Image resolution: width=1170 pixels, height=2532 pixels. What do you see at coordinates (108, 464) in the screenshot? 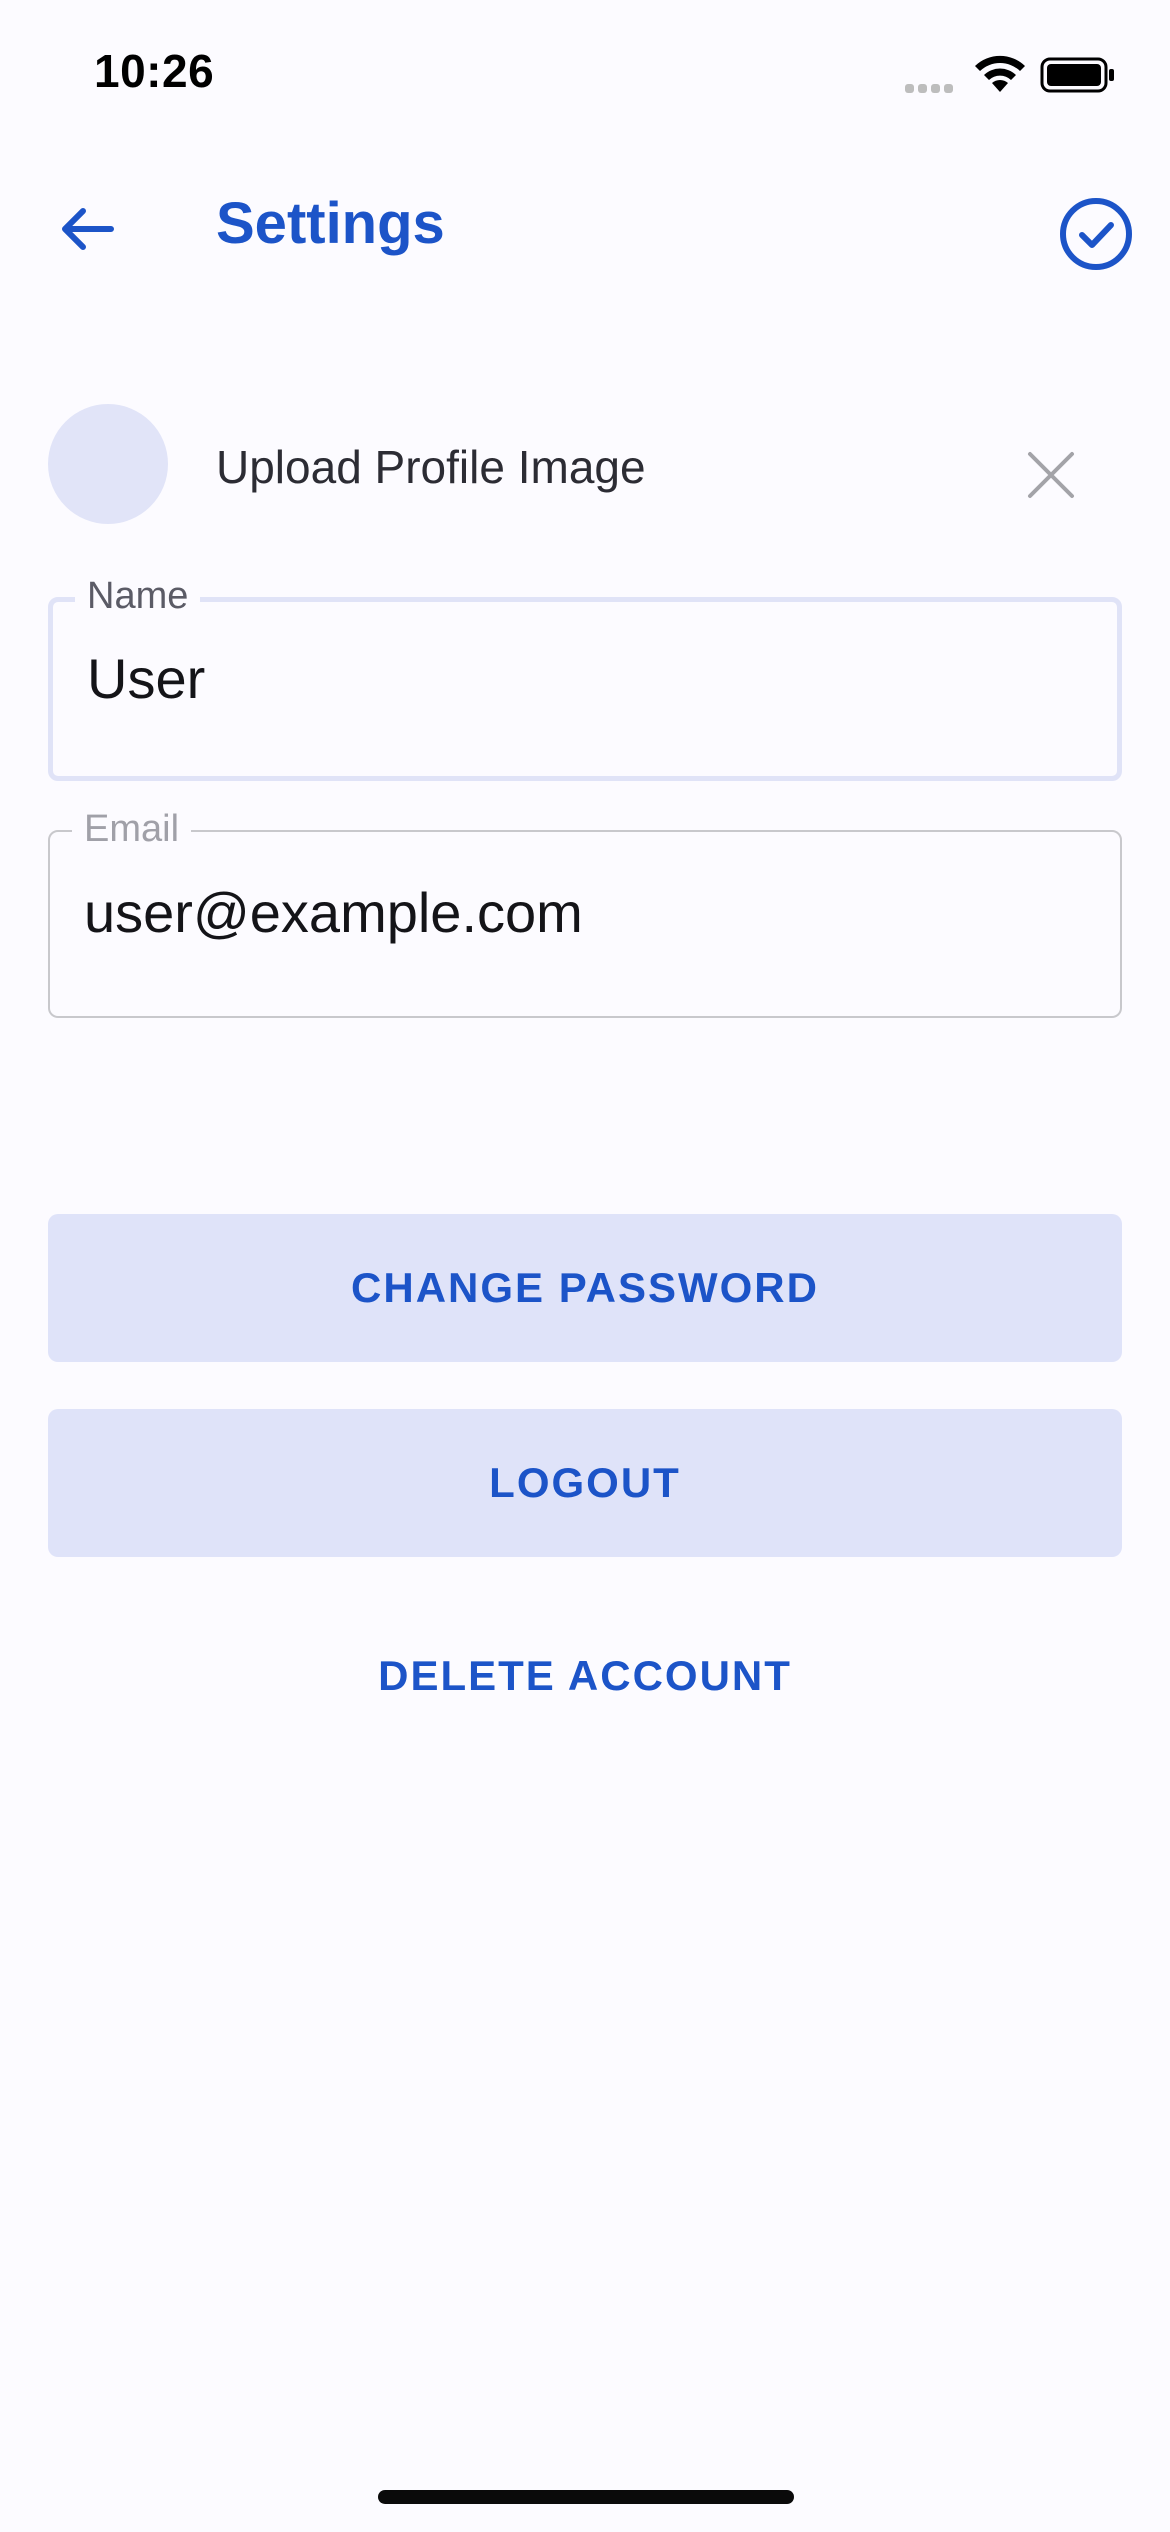
I see `avatar` at bounding box center [108, 464].